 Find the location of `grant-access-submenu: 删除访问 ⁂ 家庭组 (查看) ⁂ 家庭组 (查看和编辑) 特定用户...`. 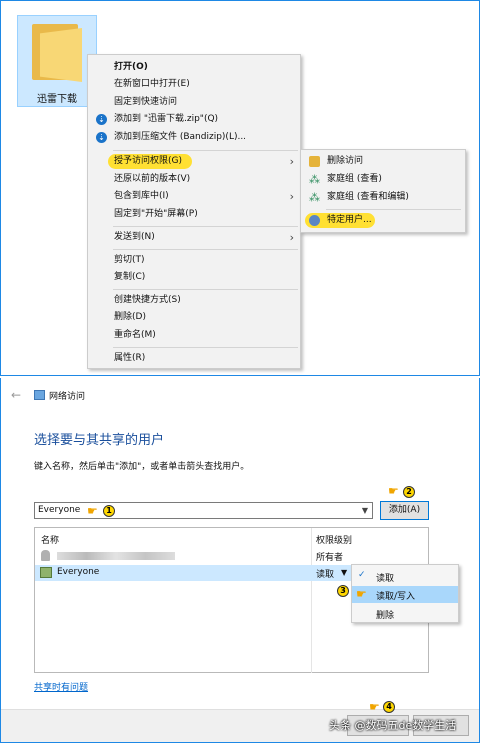

grant-access-submenu: 删除访问 ⁂ 家庭组 (查看) ⁂ 家庭组 (查看和编辑) 特定用户... is located at coordinates (383, 191).